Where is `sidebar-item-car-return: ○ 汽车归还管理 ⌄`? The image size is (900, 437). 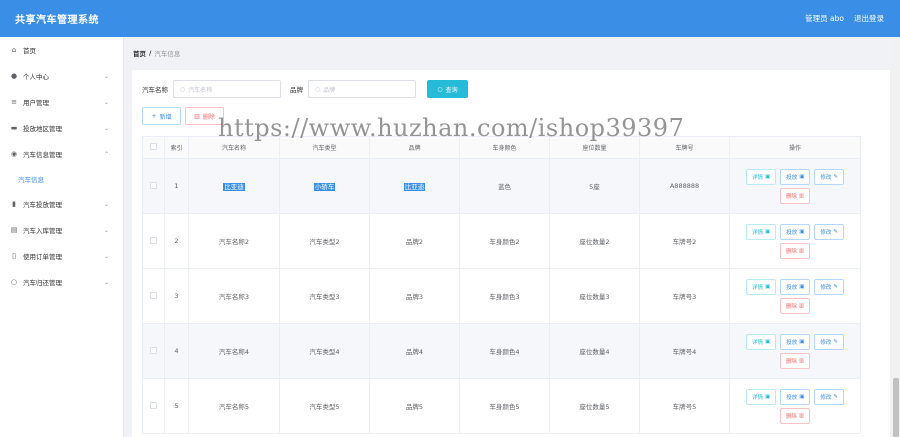 sidebar-item-car-return: ○ 汽车归还管理 ⌄ is located at coordinates (61, 282).